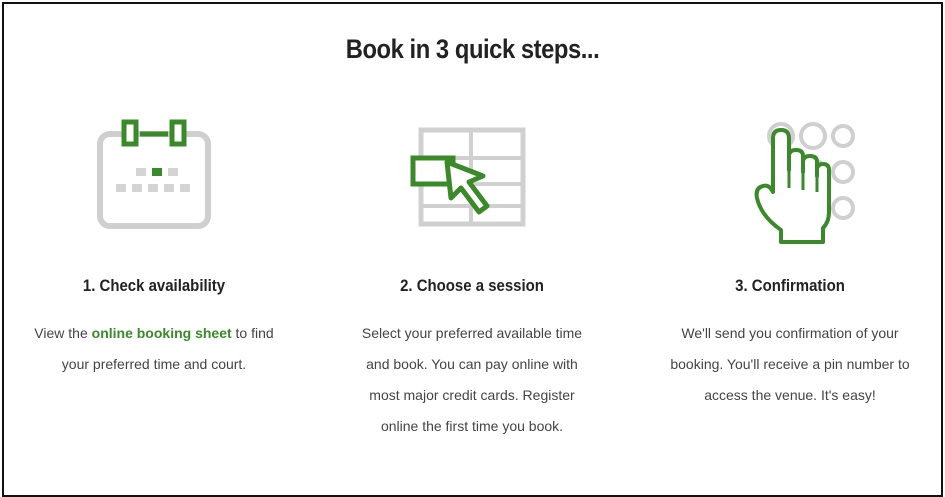 The width and height of the screenshot is (945, 497). I want to click on pointer-grid-icon, so click(472, 178).